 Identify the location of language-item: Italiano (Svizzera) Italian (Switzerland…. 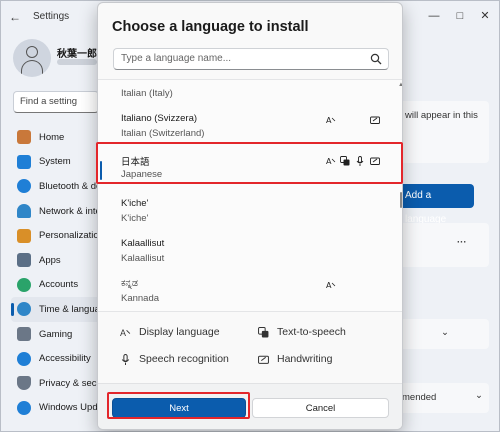
(250, 128).